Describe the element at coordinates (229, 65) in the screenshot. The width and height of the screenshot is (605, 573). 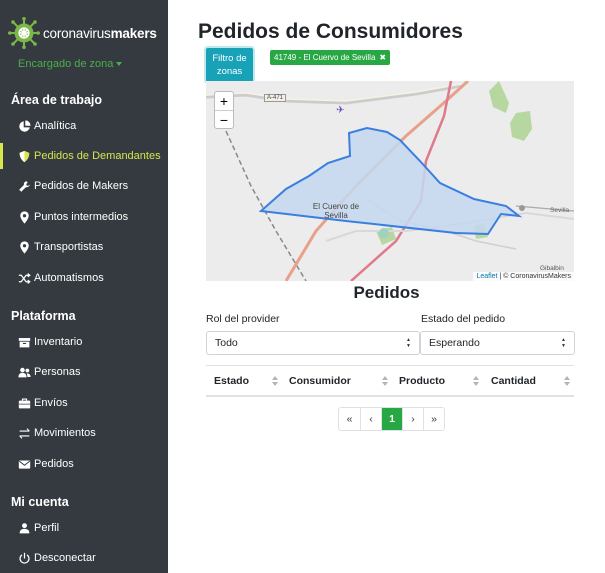
I see `zone-filter-button: Filtro de zonas` at that location.